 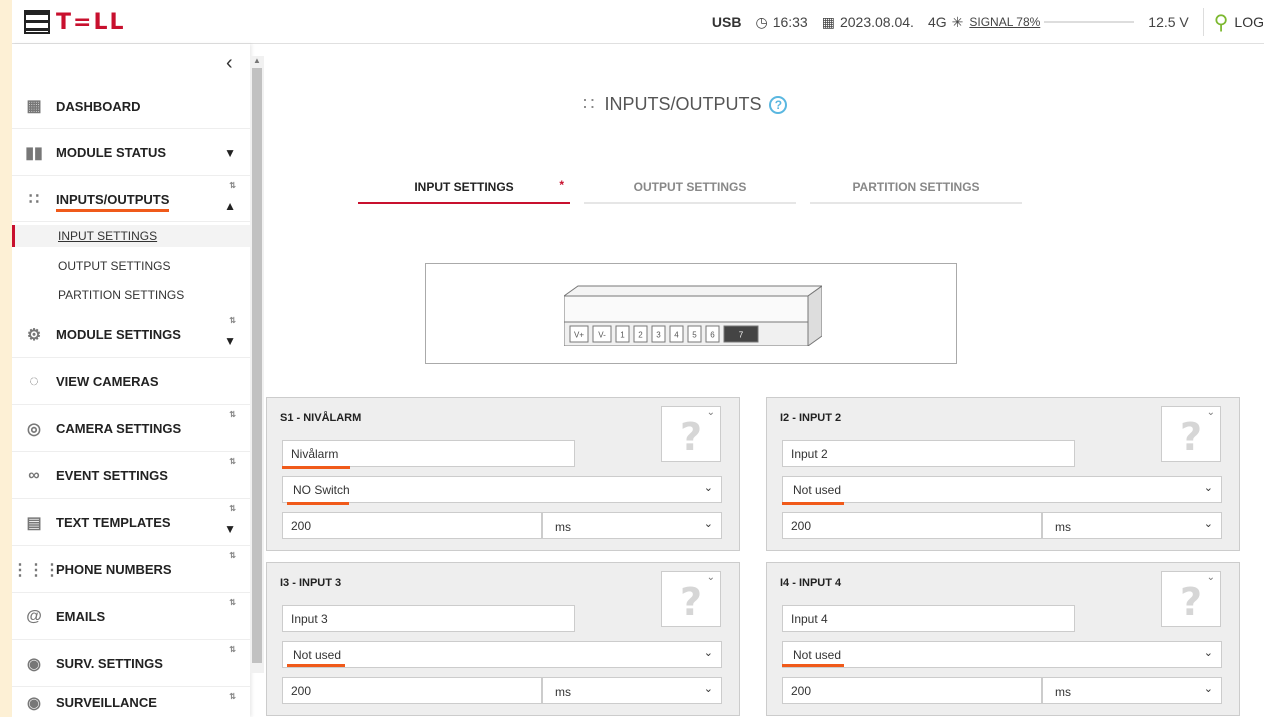 What do you see at coordinates (502, 489) in the screenshot?
I see `input-mode-select: NO Switch ⌄` at bounding box center [502, 489].